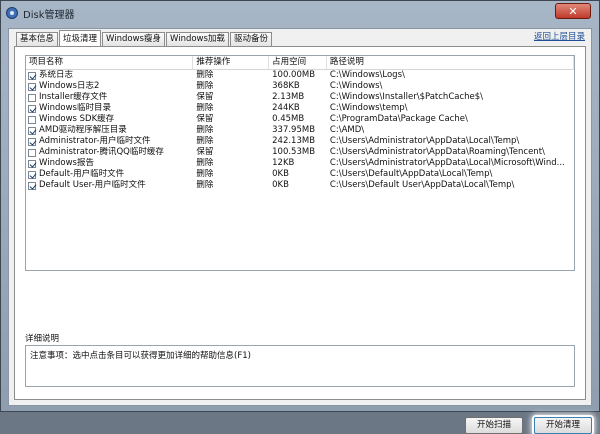 The image size is (600, 434). What do you see at coordinates (77, 119) in the screenshot?
I see `row-name: Windows SDK缓存` at bounding box center [77, 119].